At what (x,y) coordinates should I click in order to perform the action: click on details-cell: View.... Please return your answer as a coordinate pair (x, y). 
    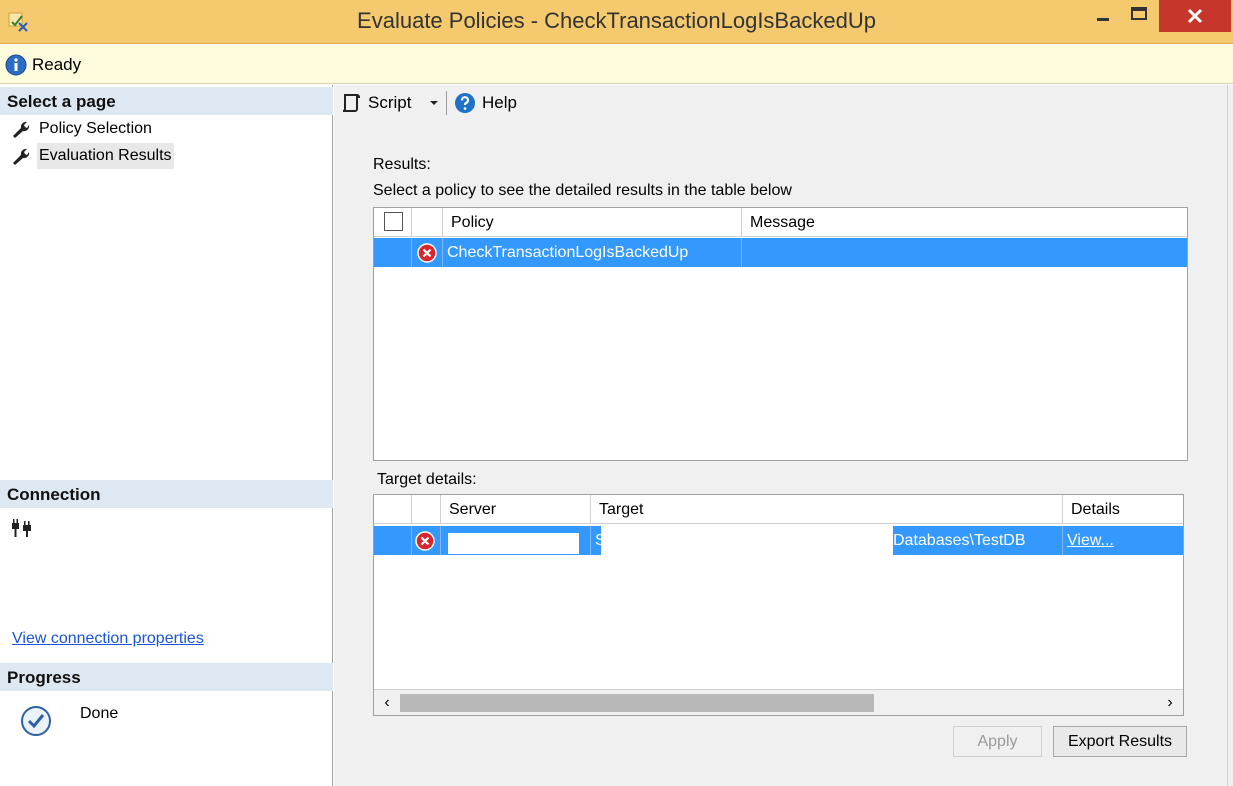
    Looking at the image, I should click on (1123, 540).